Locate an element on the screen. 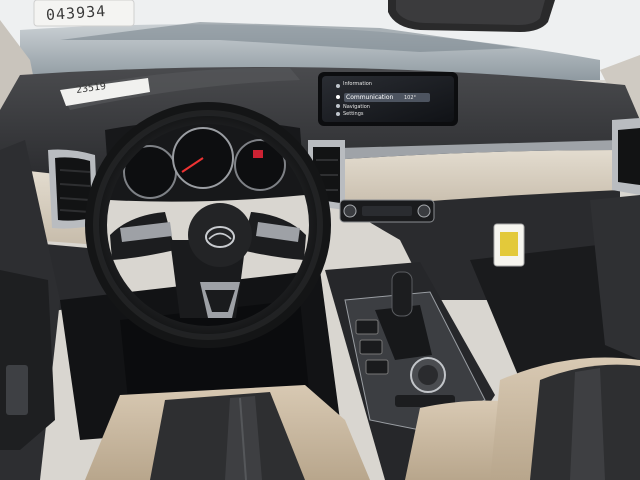 The image size is (640, 480). screen-temperature: 102° is located at coordinates (410, 98).